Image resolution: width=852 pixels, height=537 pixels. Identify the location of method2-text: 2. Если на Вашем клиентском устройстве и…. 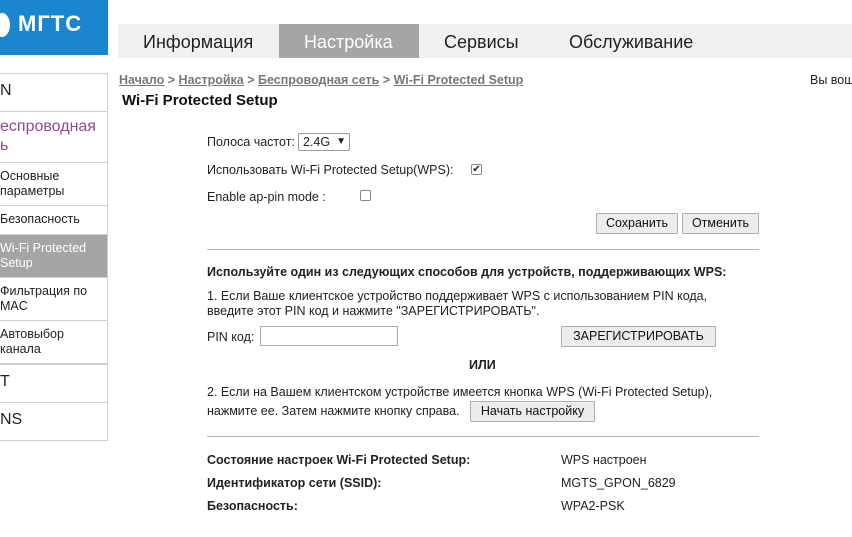
(460, 392).